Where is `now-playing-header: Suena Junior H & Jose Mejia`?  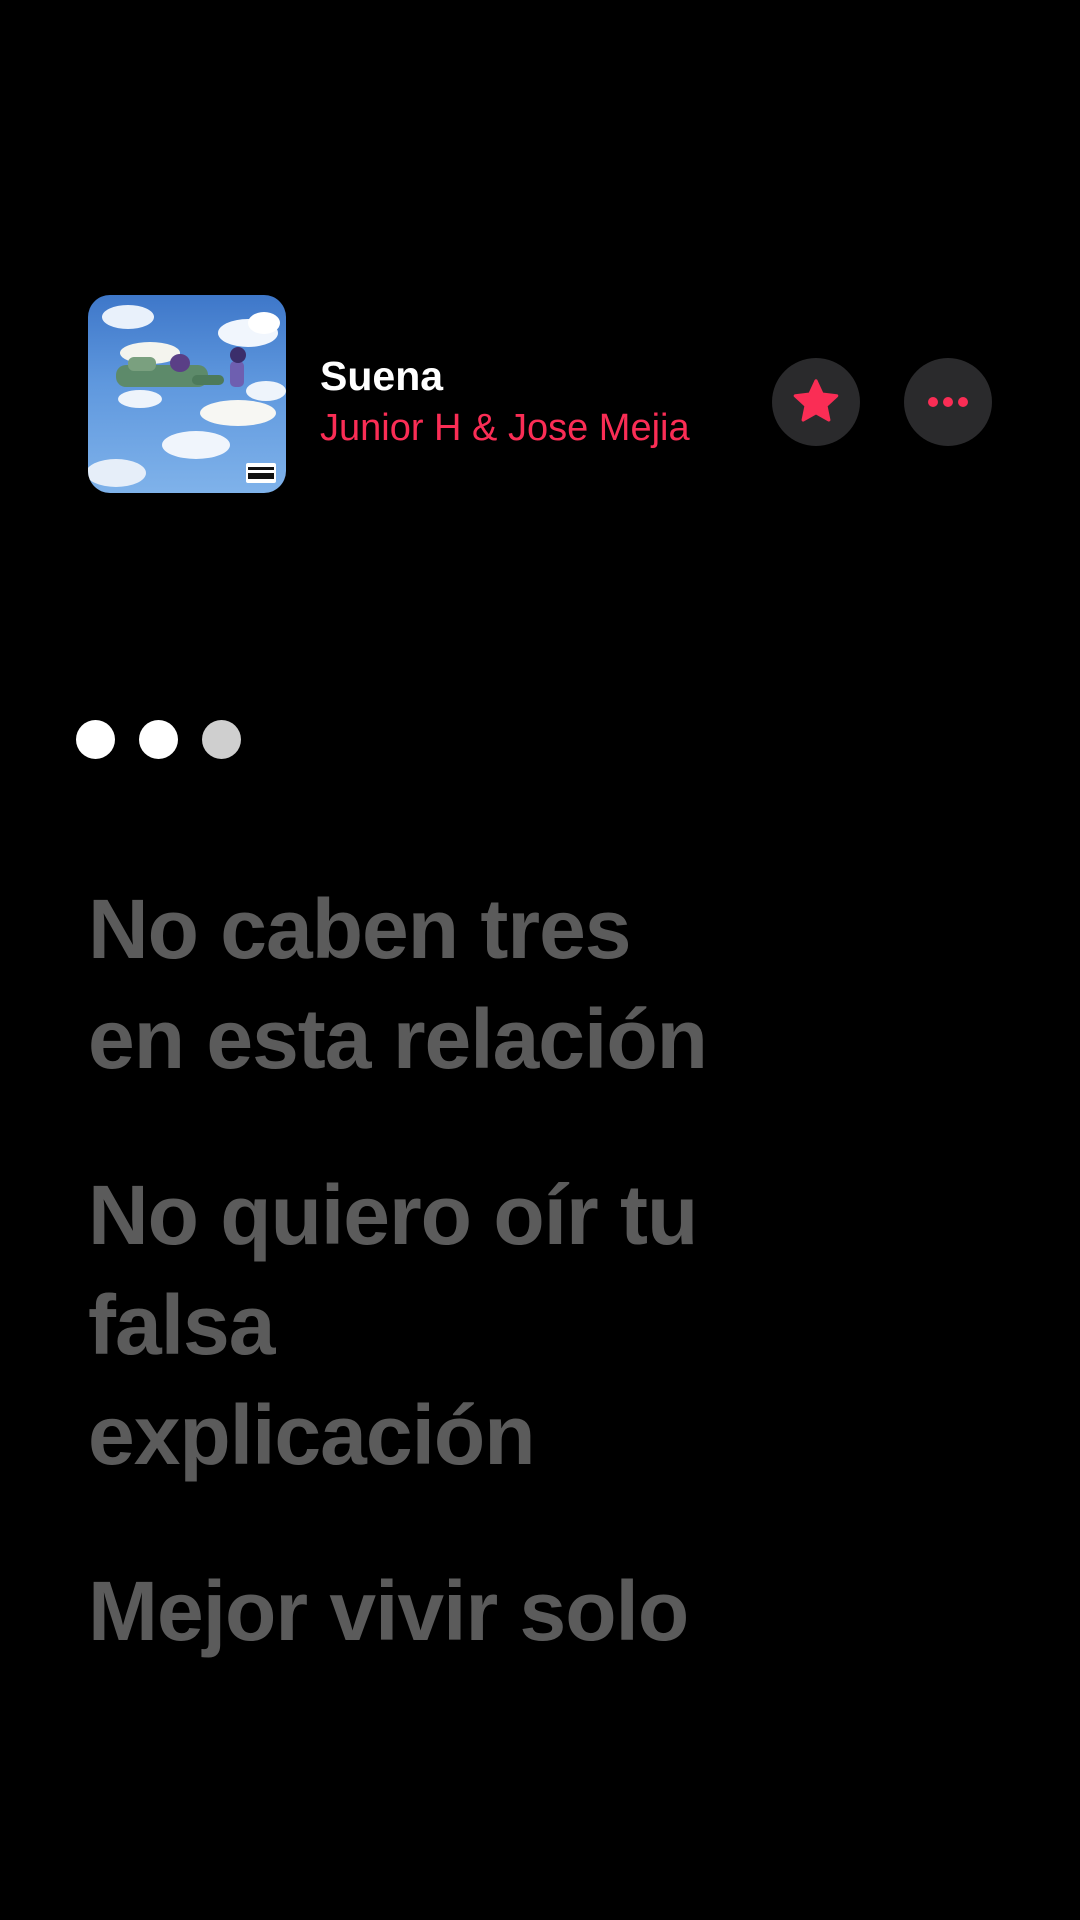 now-playing-header: Suena Junior H & Jose Mejia is located at coordinates (544, 394).